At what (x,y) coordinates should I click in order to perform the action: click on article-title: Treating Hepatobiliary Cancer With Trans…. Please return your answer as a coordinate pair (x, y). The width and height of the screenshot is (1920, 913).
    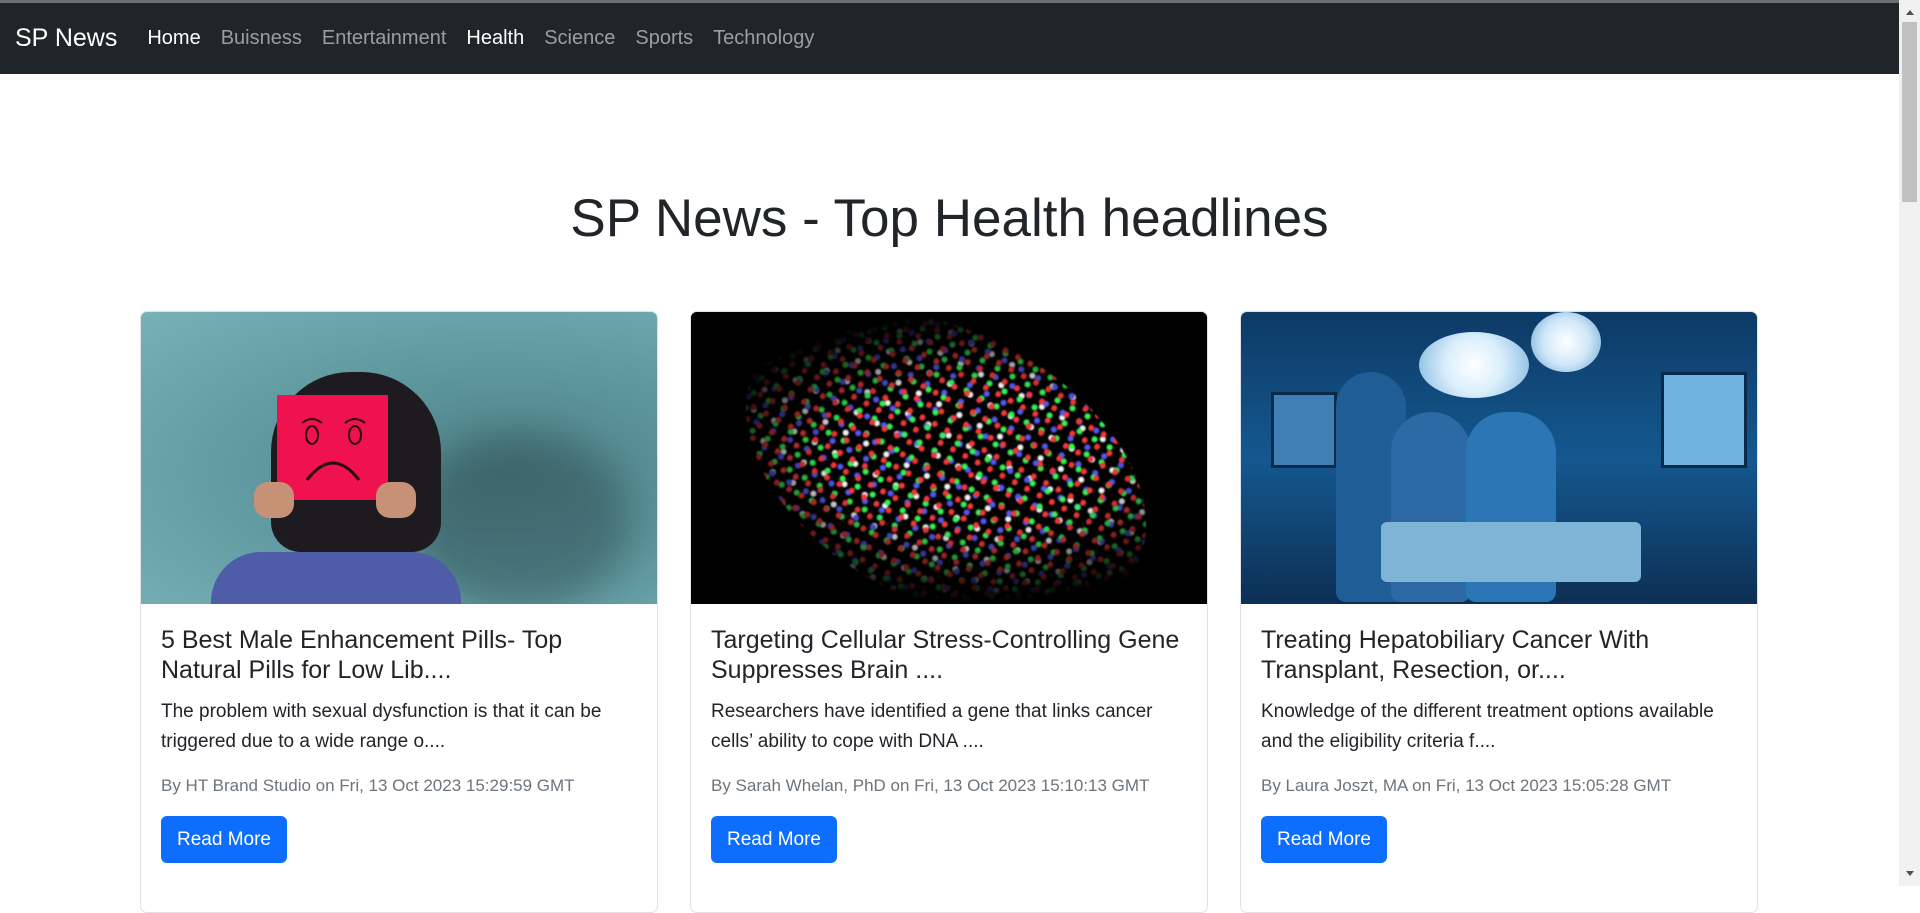
    Looking at the image, I should click on (1455, 655).